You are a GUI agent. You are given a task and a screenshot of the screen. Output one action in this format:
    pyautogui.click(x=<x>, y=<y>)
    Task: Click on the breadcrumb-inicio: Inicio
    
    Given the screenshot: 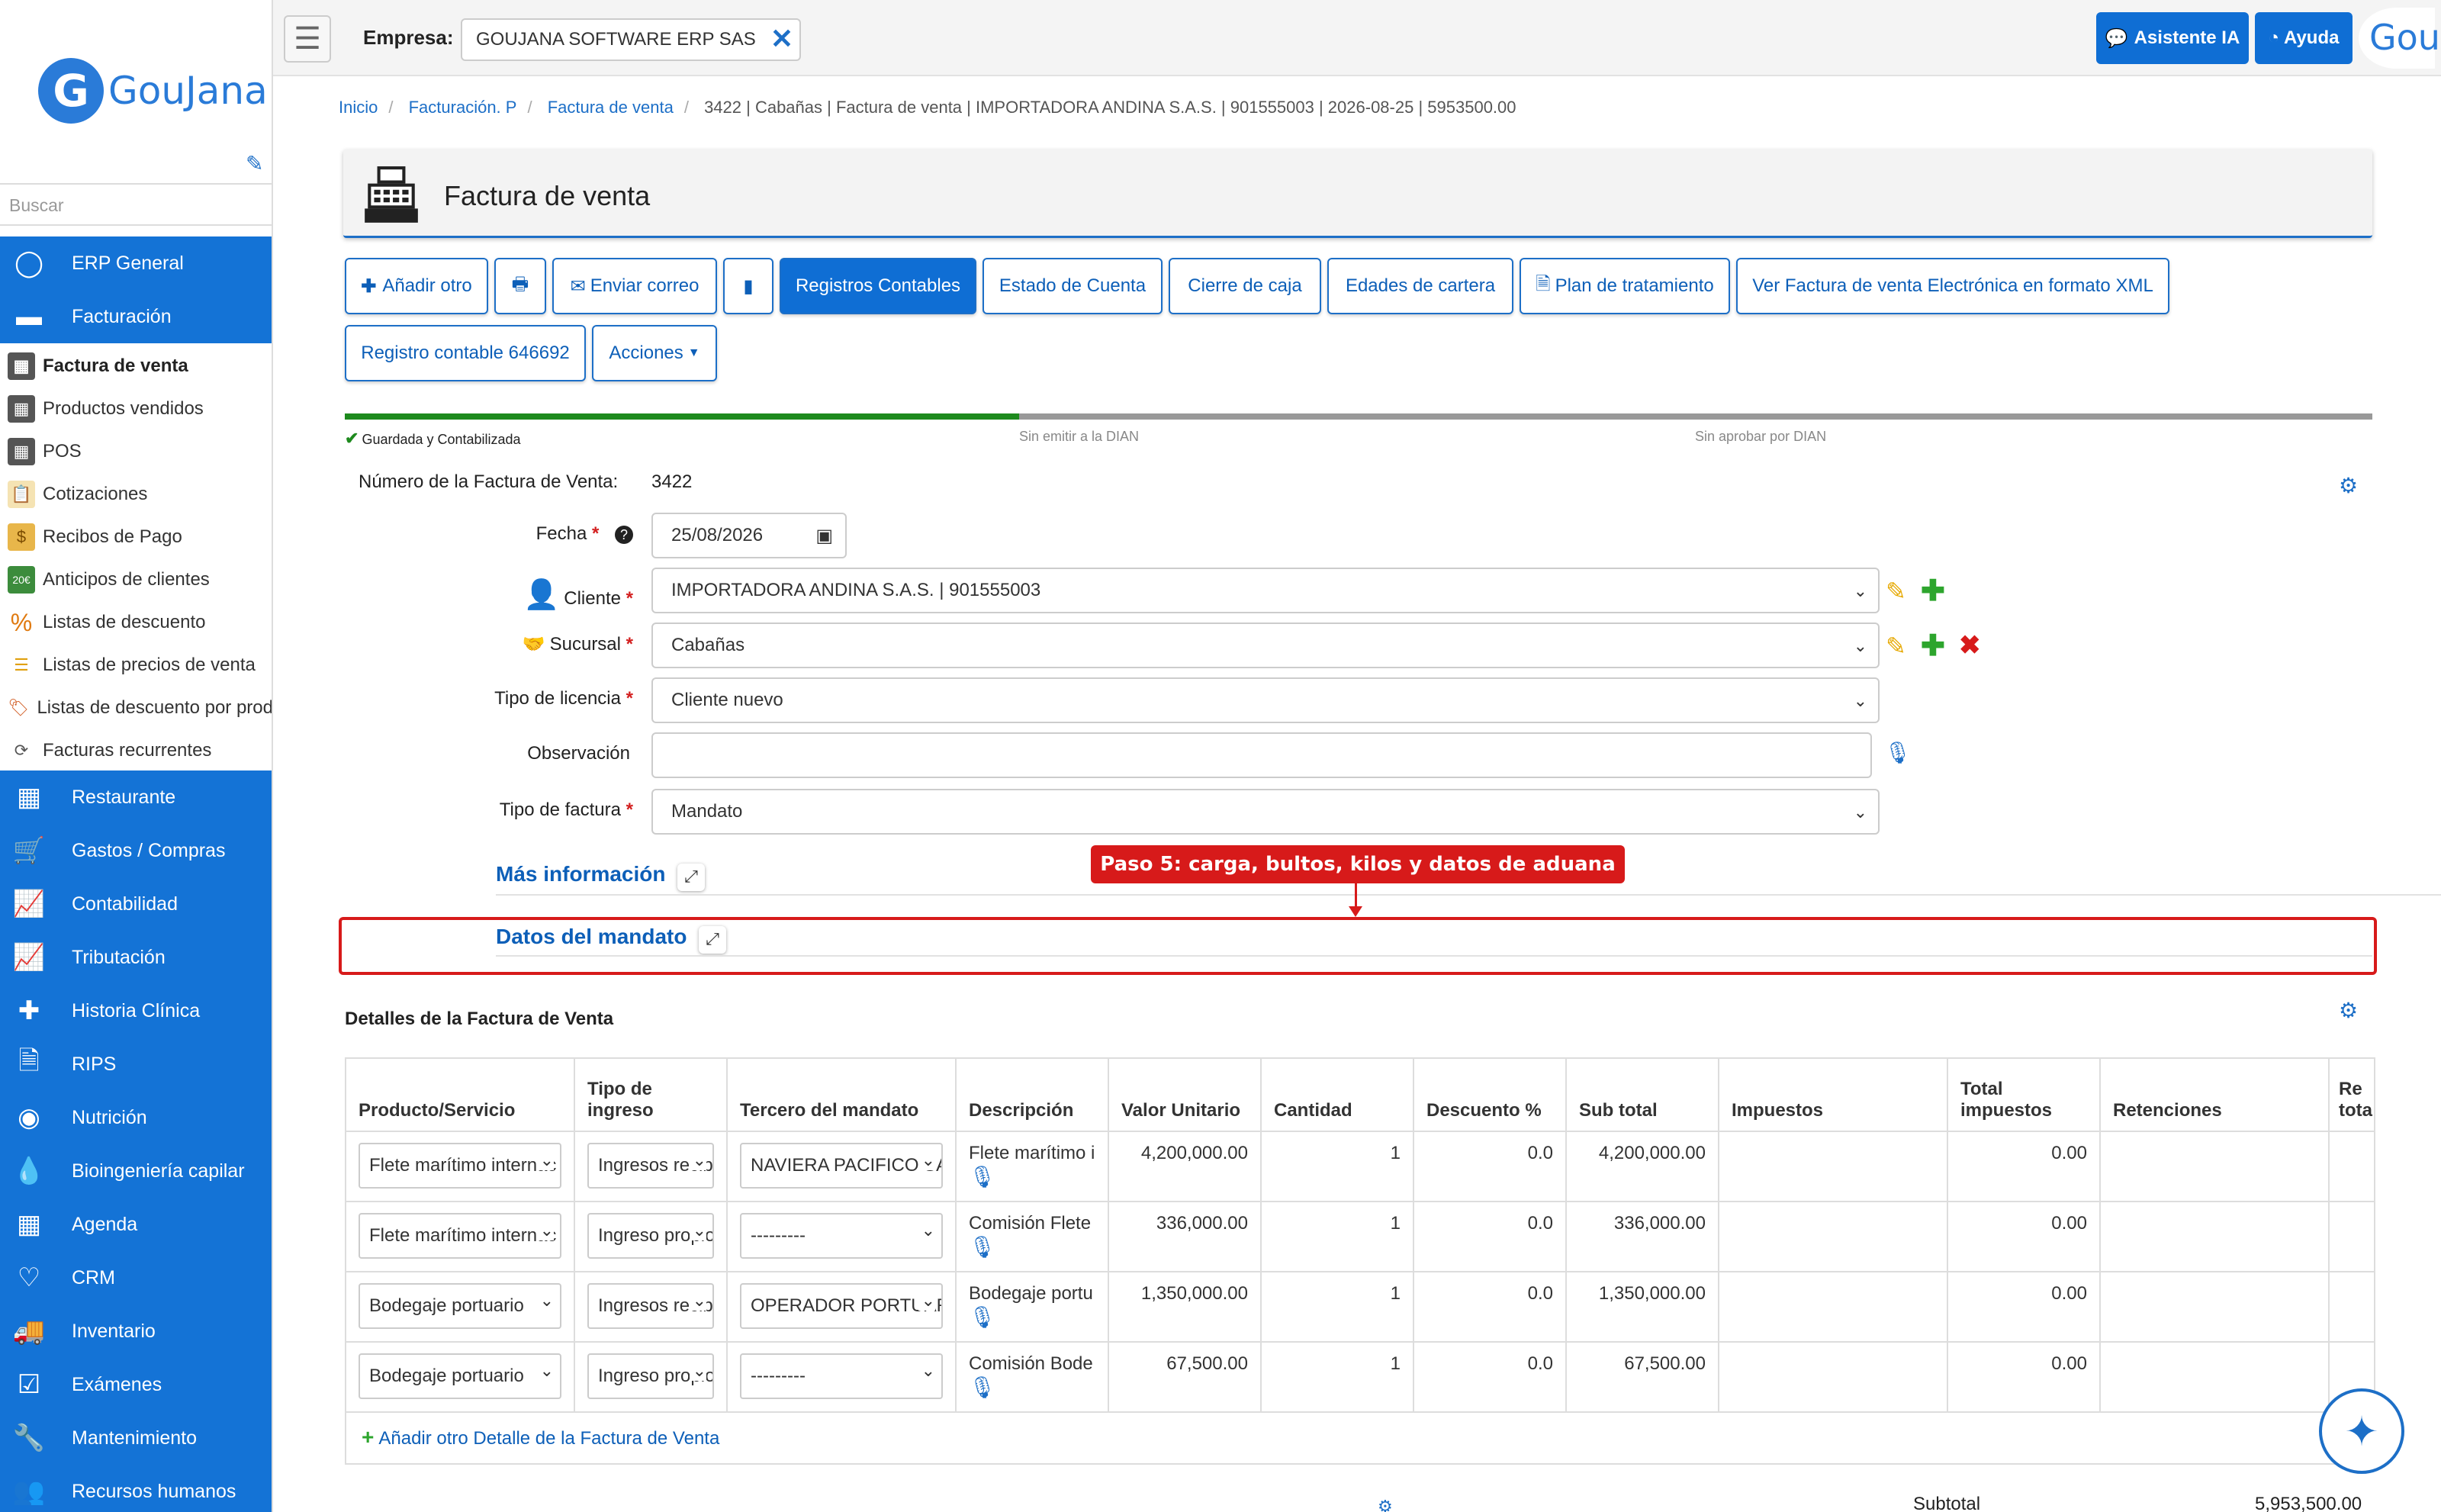 What is the action you would take?
    pyautogui.click(x=358, y=107)
    